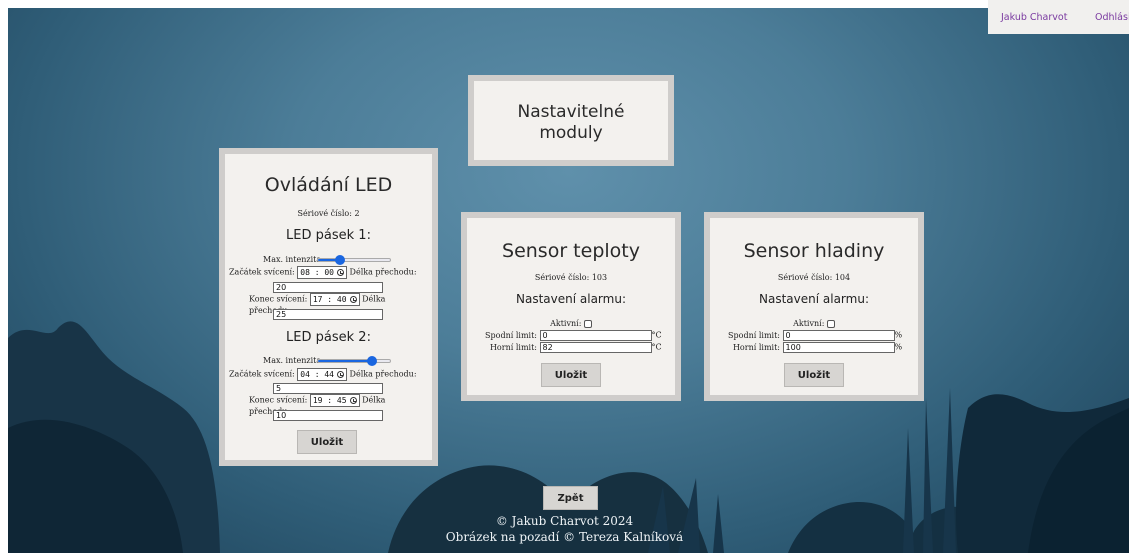 The height and width of the screenshot is (553, 1129). Describe the element at coordinates (566, 323) in the screenshot. I see `temp-active-label: Aktivní:` at that location.